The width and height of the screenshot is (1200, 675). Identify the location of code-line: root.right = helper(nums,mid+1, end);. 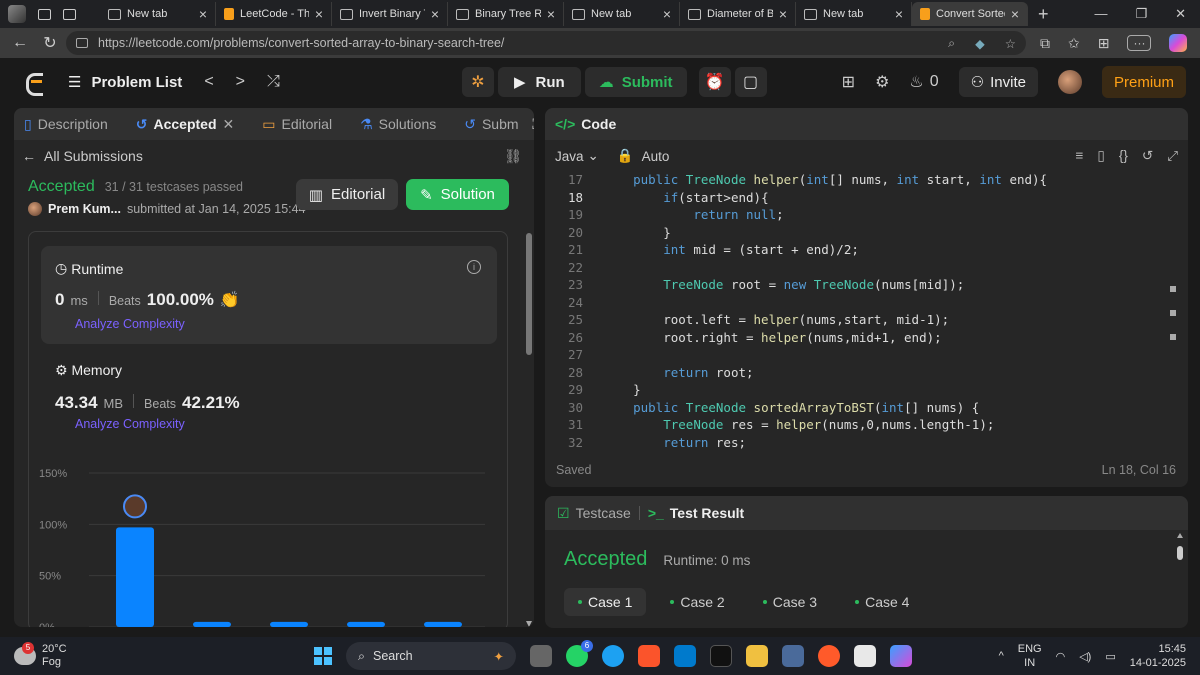
(772, 337).